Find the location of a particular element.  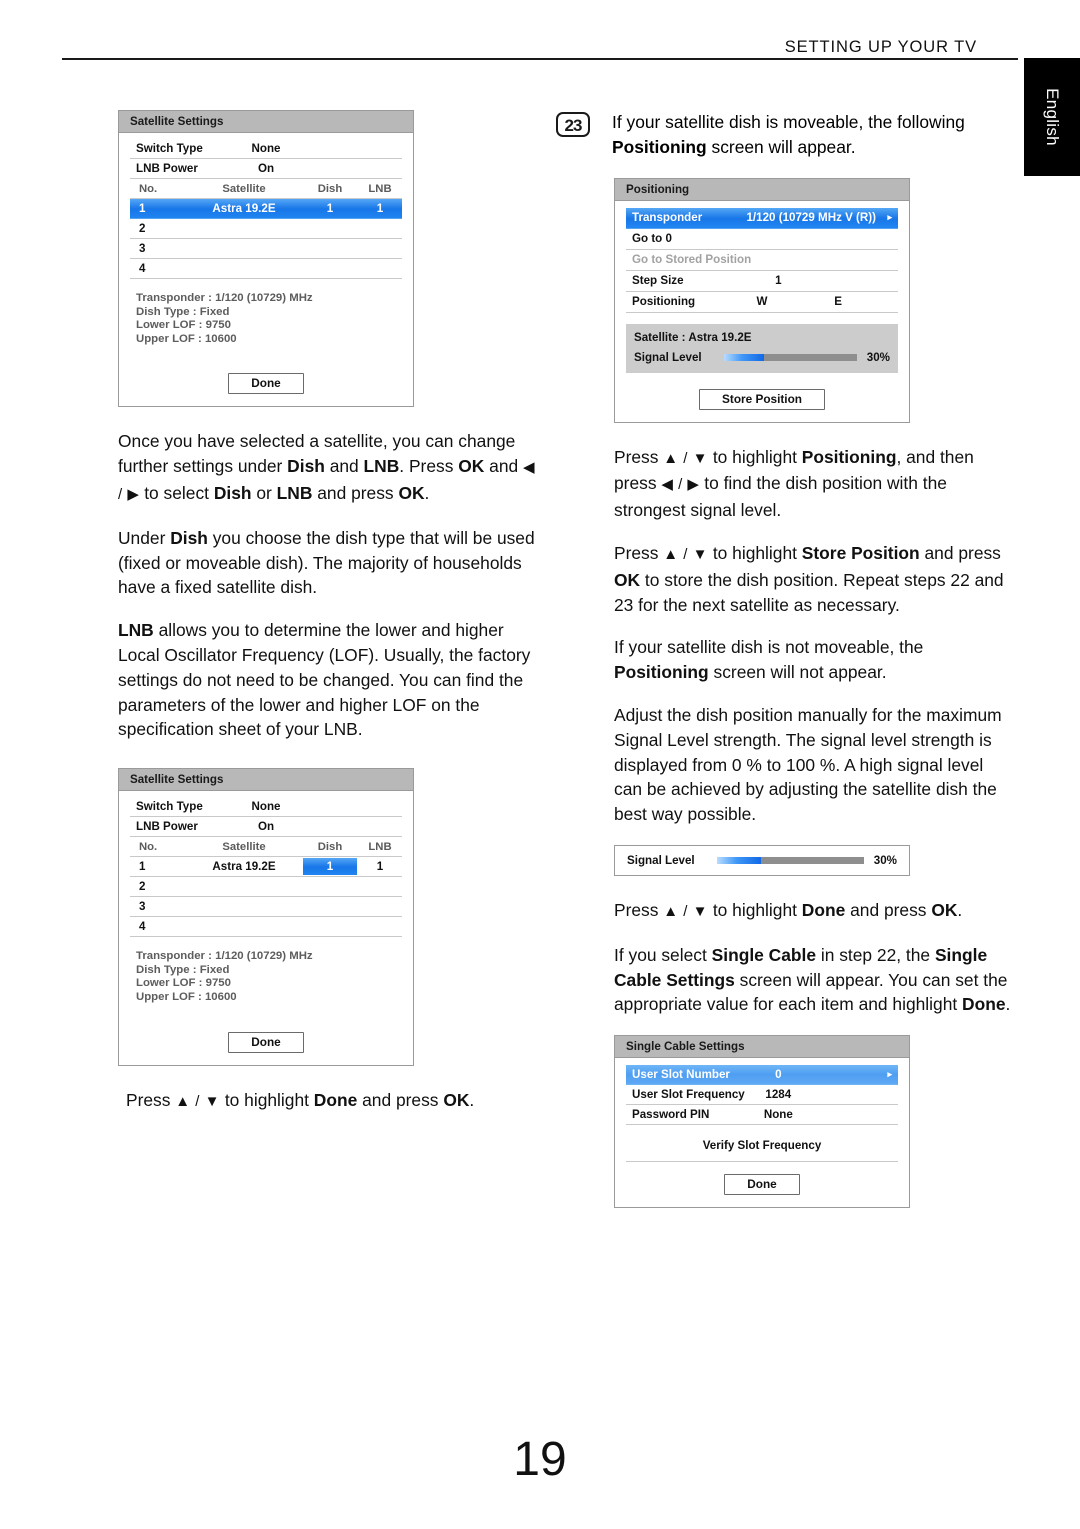

info-upper-lof: Upper LOF : 10600 is located at coordinates (186, 996).